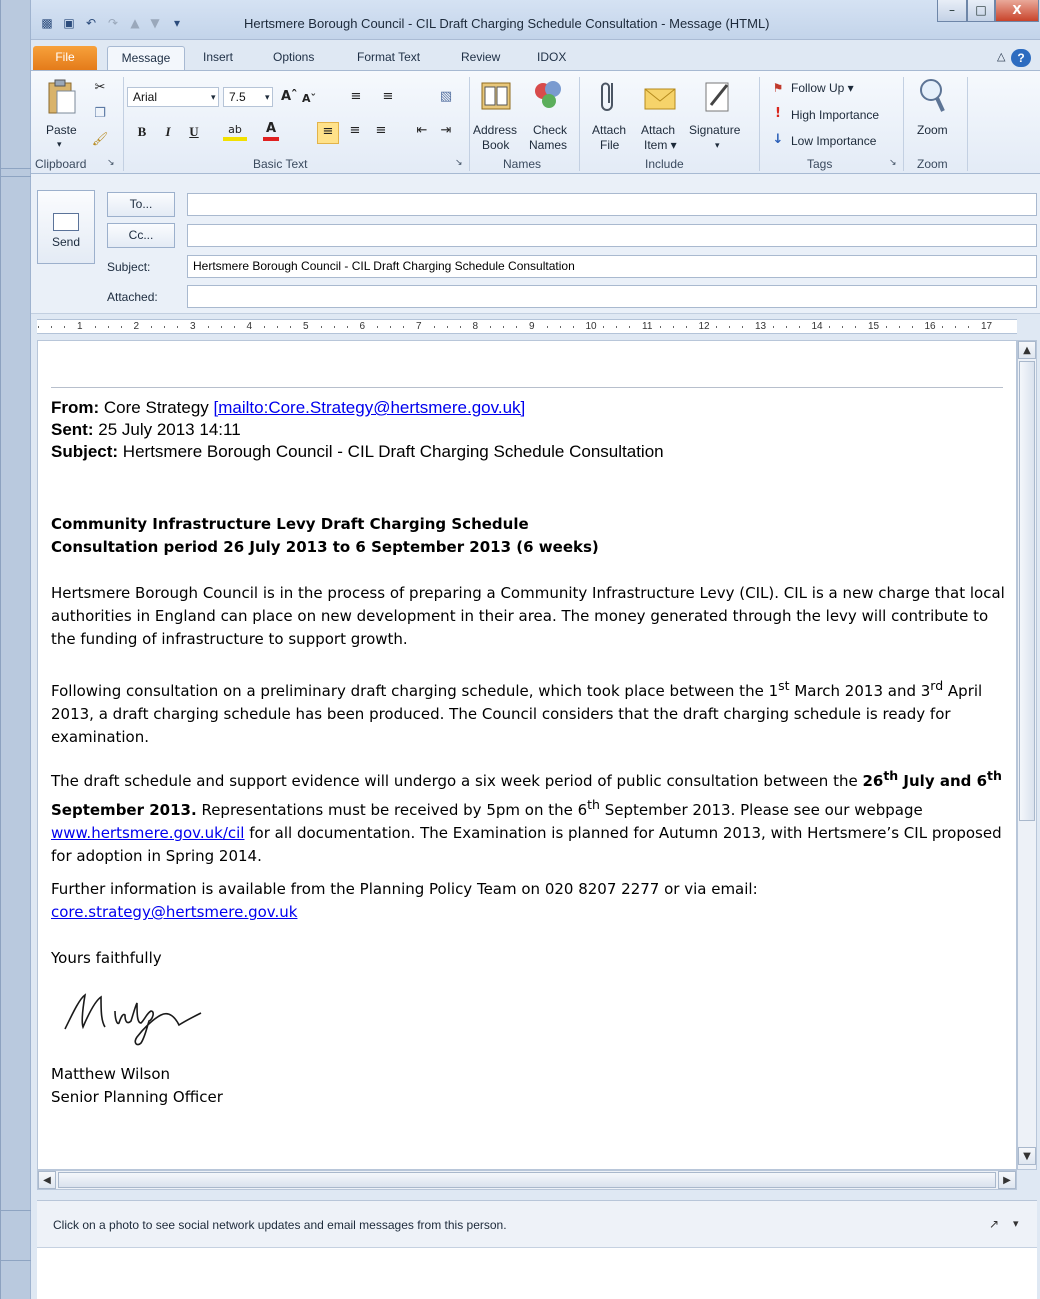  What do you see at coordinates (174, 912) in the screenshot?
I see `core-strategy-email-link: core.strategy@hertsmere.gov.uk` at bounding box center [174, 912].